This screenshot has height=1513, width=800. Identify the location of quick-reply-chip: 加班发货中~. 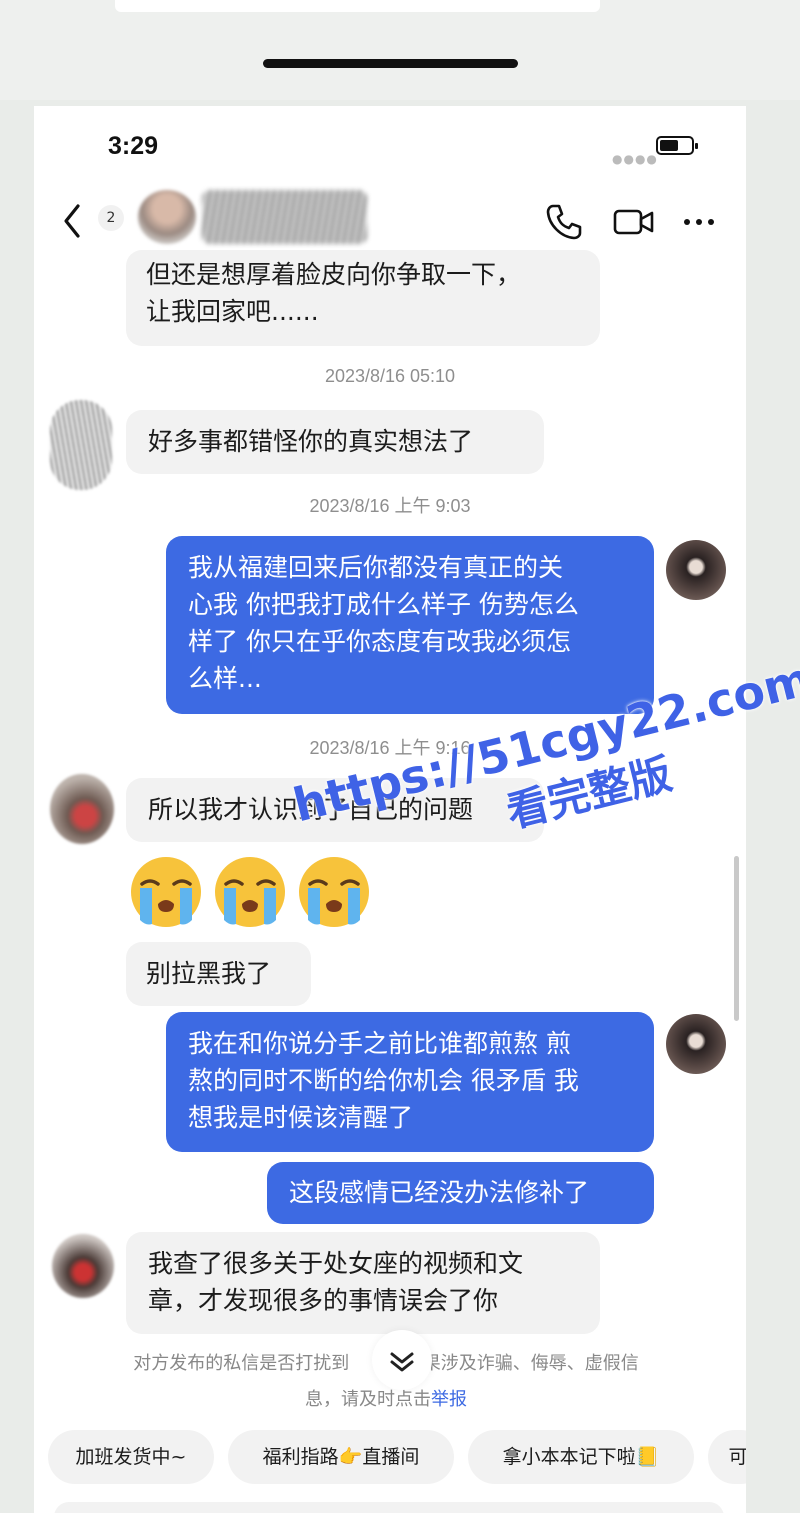
(131, 1457).